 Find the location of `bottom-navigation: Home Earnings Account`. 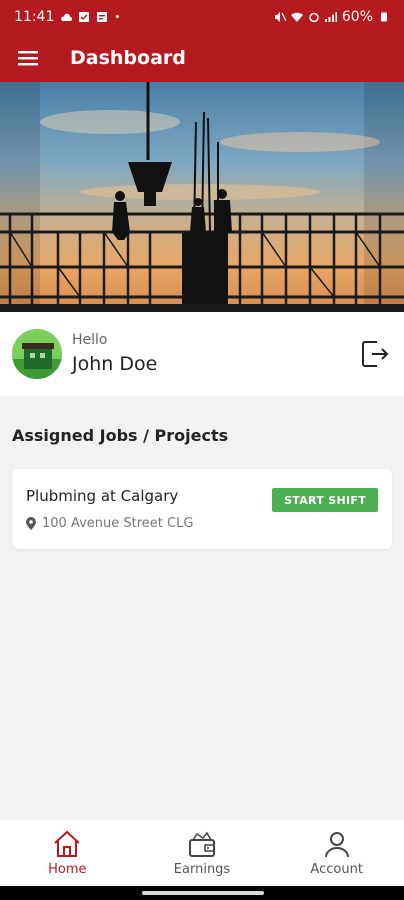

bottom-navigation: Home Earnings Account is located at coordinates (202, 853).